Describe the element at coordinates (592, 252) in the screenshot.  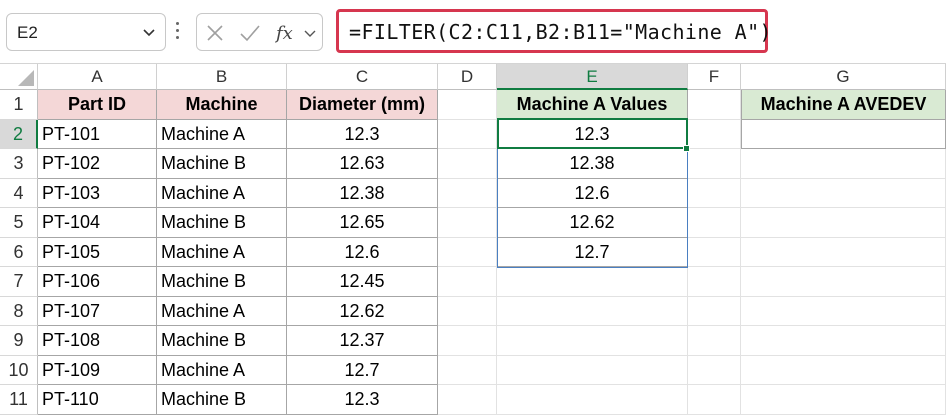
I see `filtered-value-cell: 12.7` at that location.